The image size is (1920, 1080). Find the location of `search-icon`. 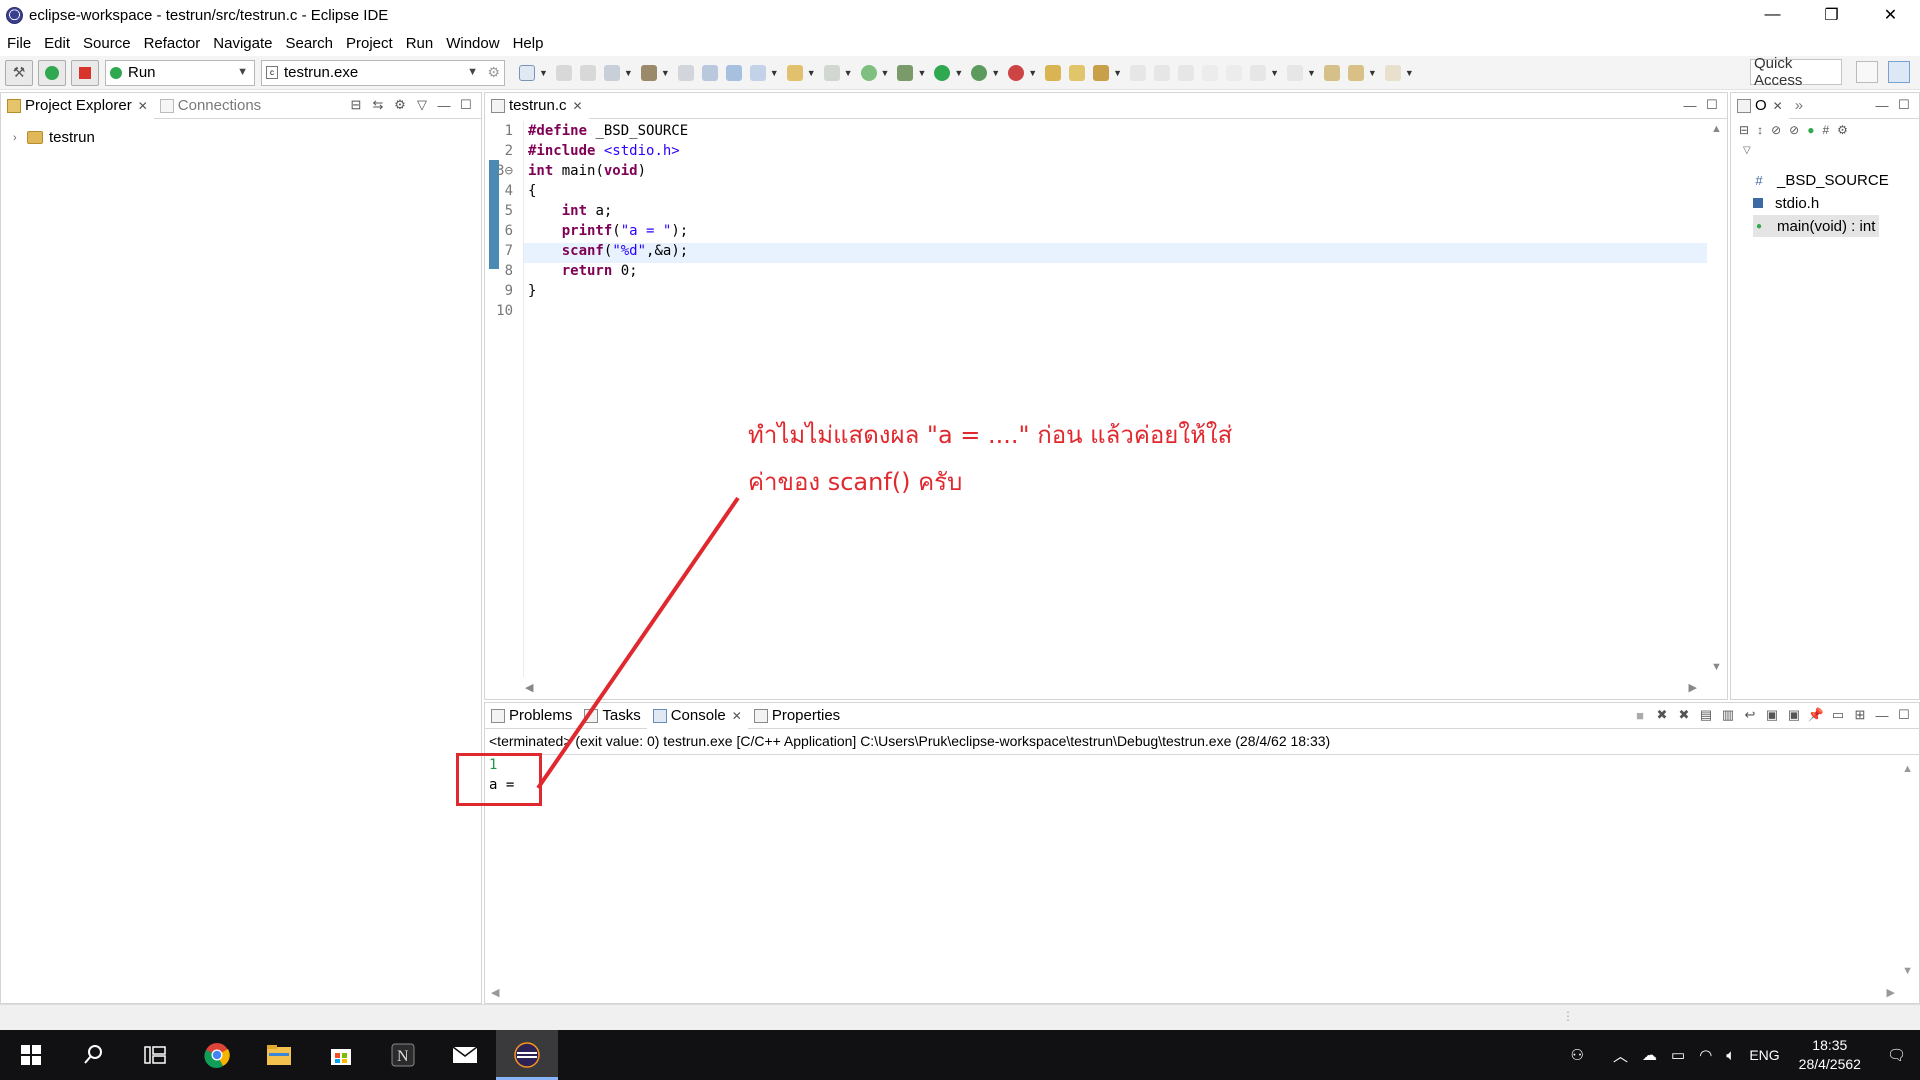

search-icon is located at coordinates (93, 1054).